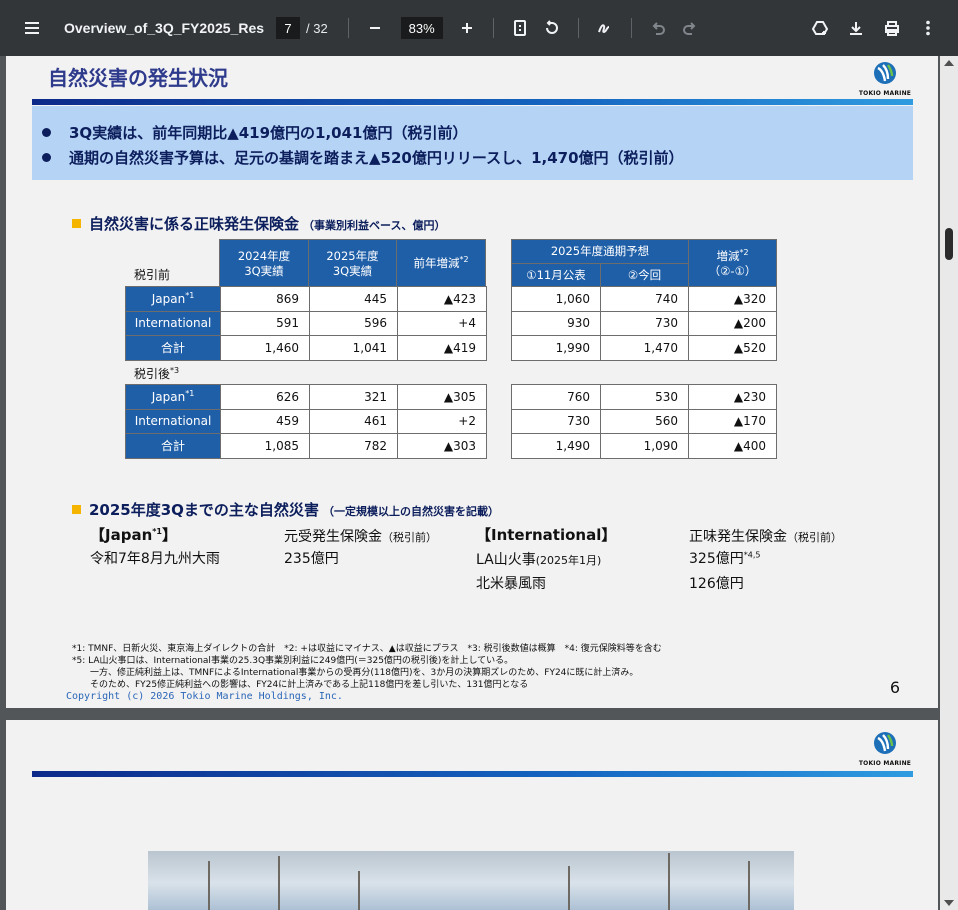 The height and width of the screenshot is (910, 958). What do you see at coordinates (353, 397) in the screenshot?
I see `cell-value: 321` at bounding box center [353, 397].